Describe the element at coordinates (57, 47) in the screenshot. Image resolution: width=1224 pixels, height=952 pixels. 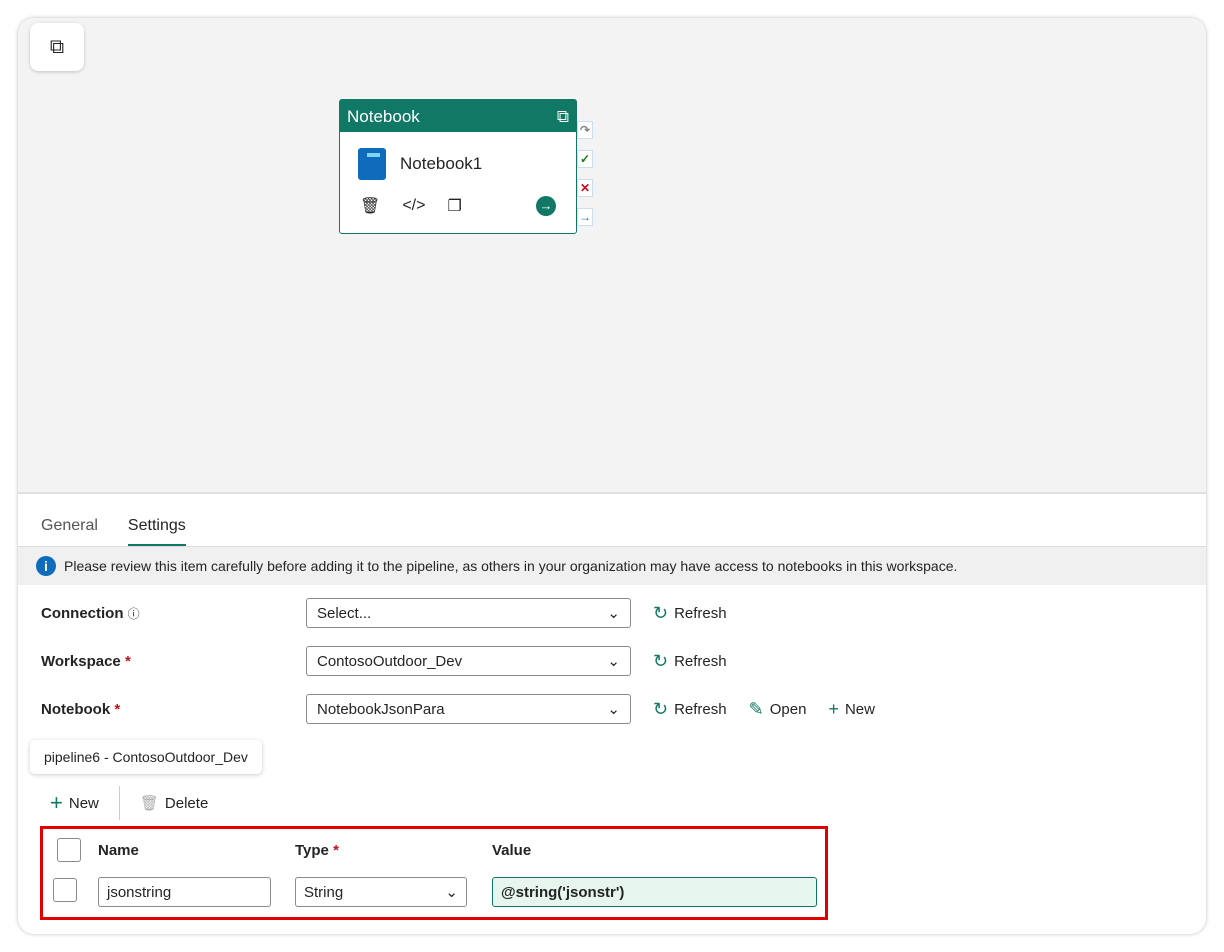
I see `copilot-icon: ⧉` at that location.